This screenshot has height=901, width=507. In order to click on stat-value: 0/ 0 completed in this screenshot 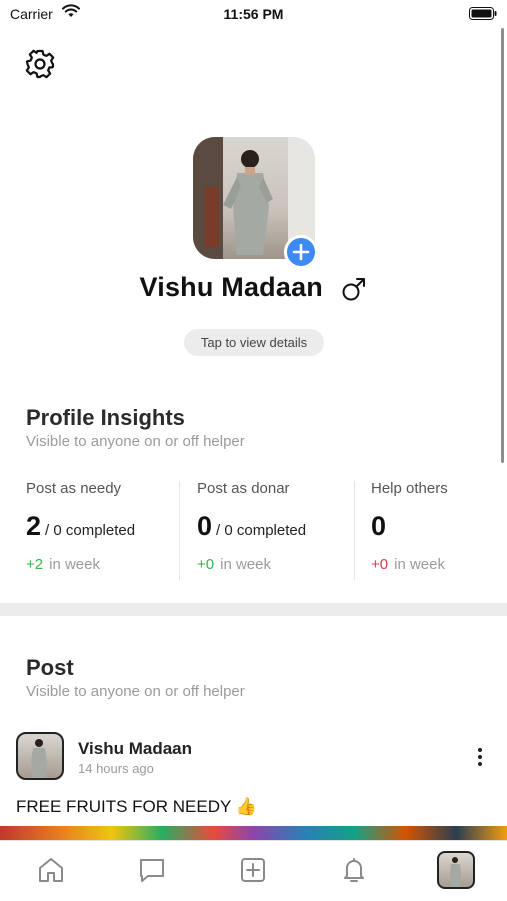, I will do `click(251, 526)`.